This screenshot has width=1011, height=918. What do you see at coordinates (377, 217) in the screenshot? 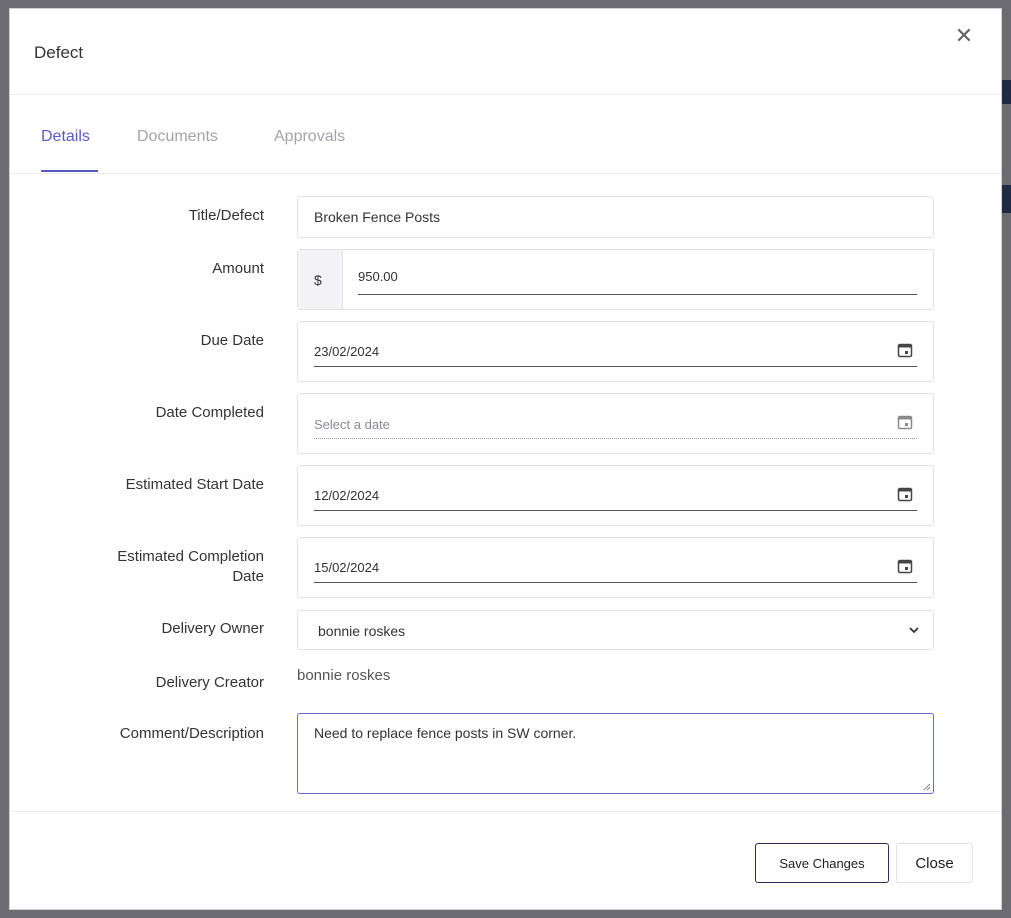
I see `title-defect-value: Broken Fence Posts` at bounding box center [377, 217].